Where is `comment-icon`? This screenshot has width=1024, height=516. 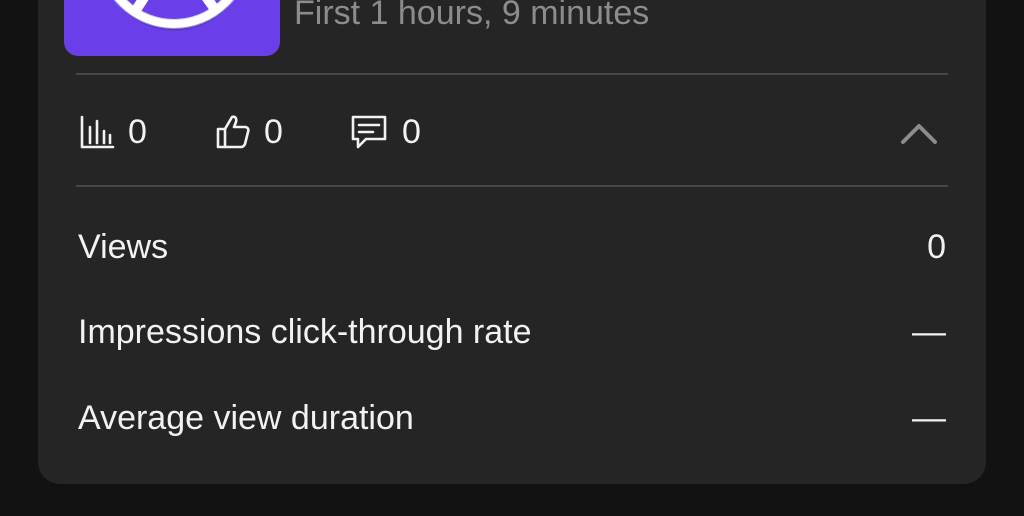
comment-icon is located at coordinates (369, 132).